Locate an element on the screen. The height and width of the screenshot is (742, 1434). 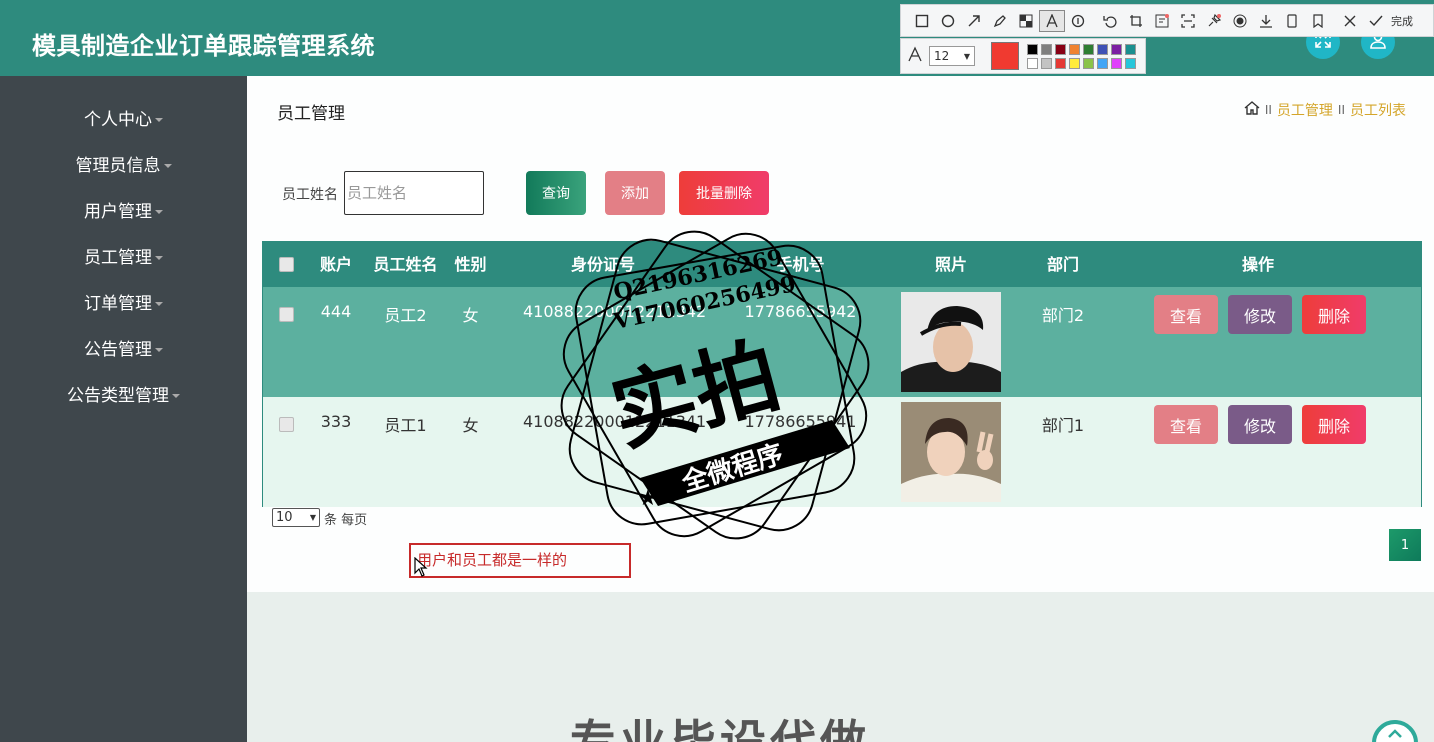
current-color-swatch is located at coordinates (1005, 56).